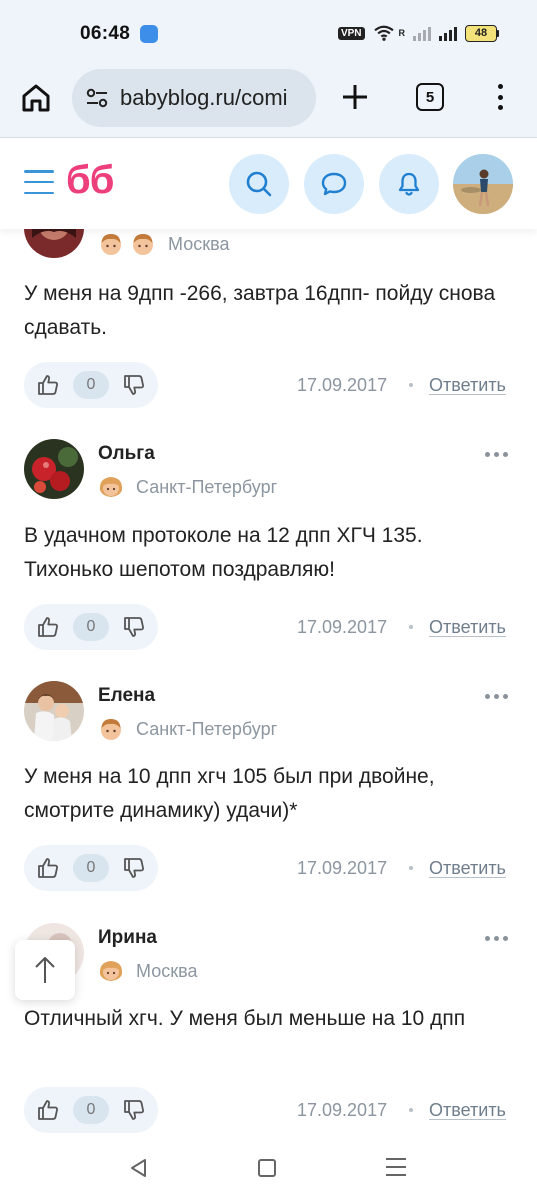  I want to click on back-icon, so click(139, 1168).